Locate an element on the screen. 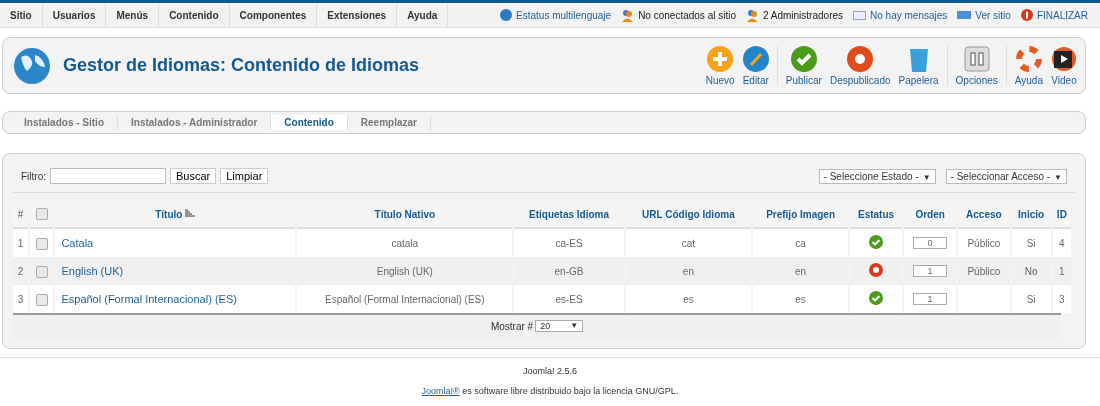 The height and width of the screenshot is (406, 1100). toolbar-button: Editar is located at coordinates (755, 65).